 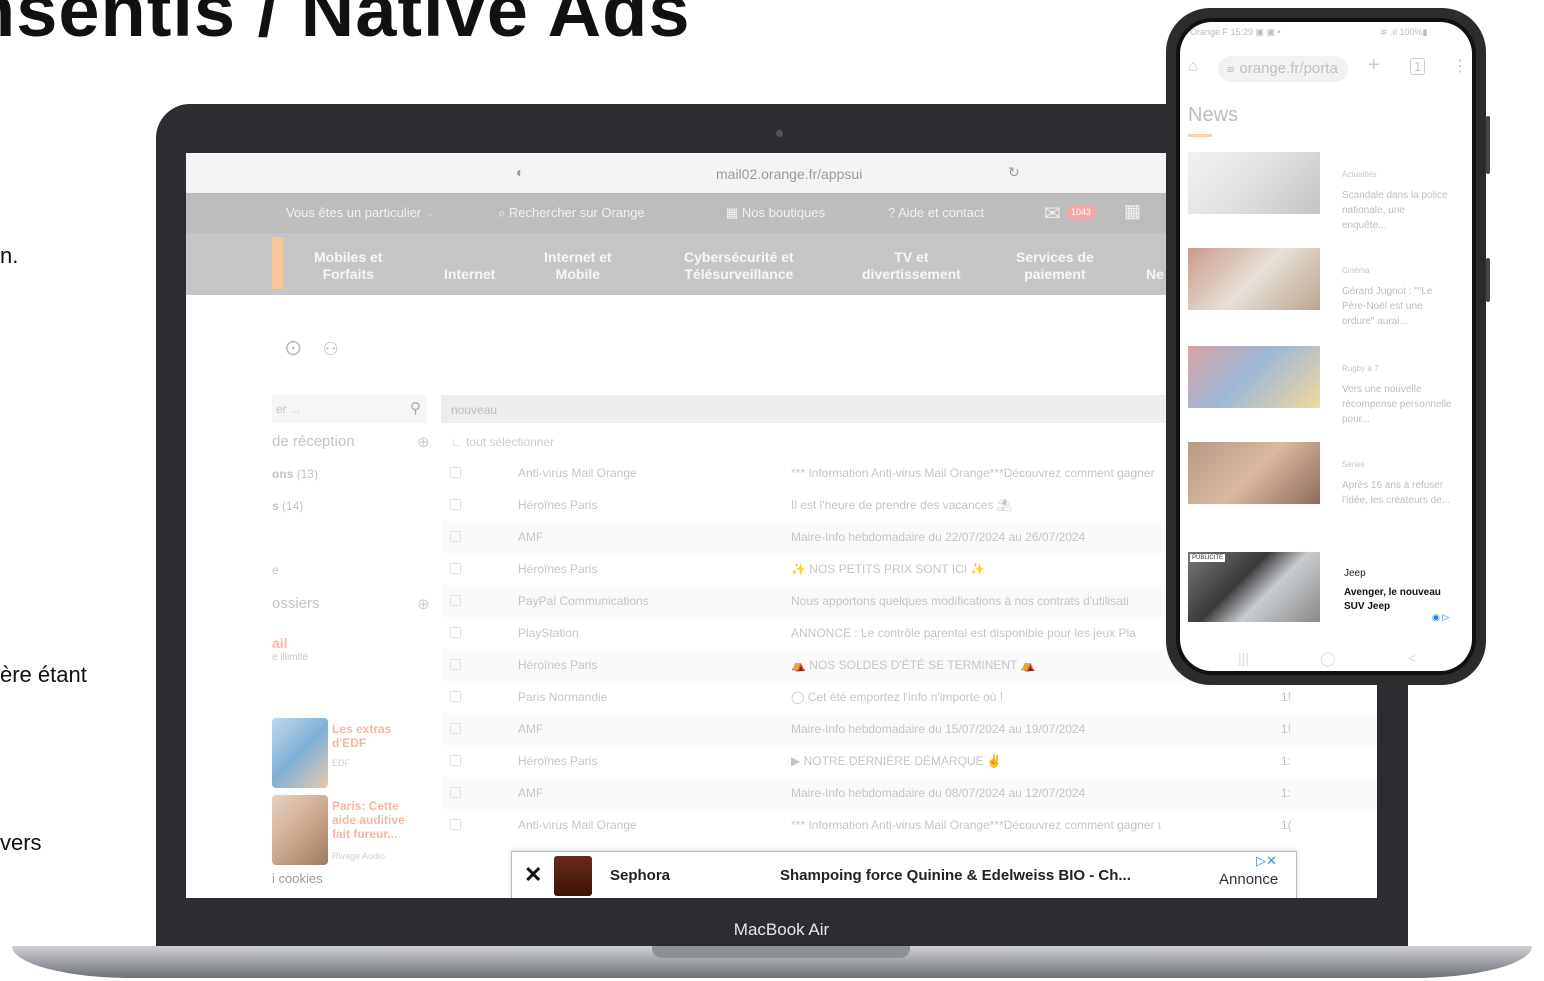 What do you see at coordinates (775, 213) in the screenshot?
I see `boutiques-link: ▦ Nos boutiques` at bounding box center [775, 213].